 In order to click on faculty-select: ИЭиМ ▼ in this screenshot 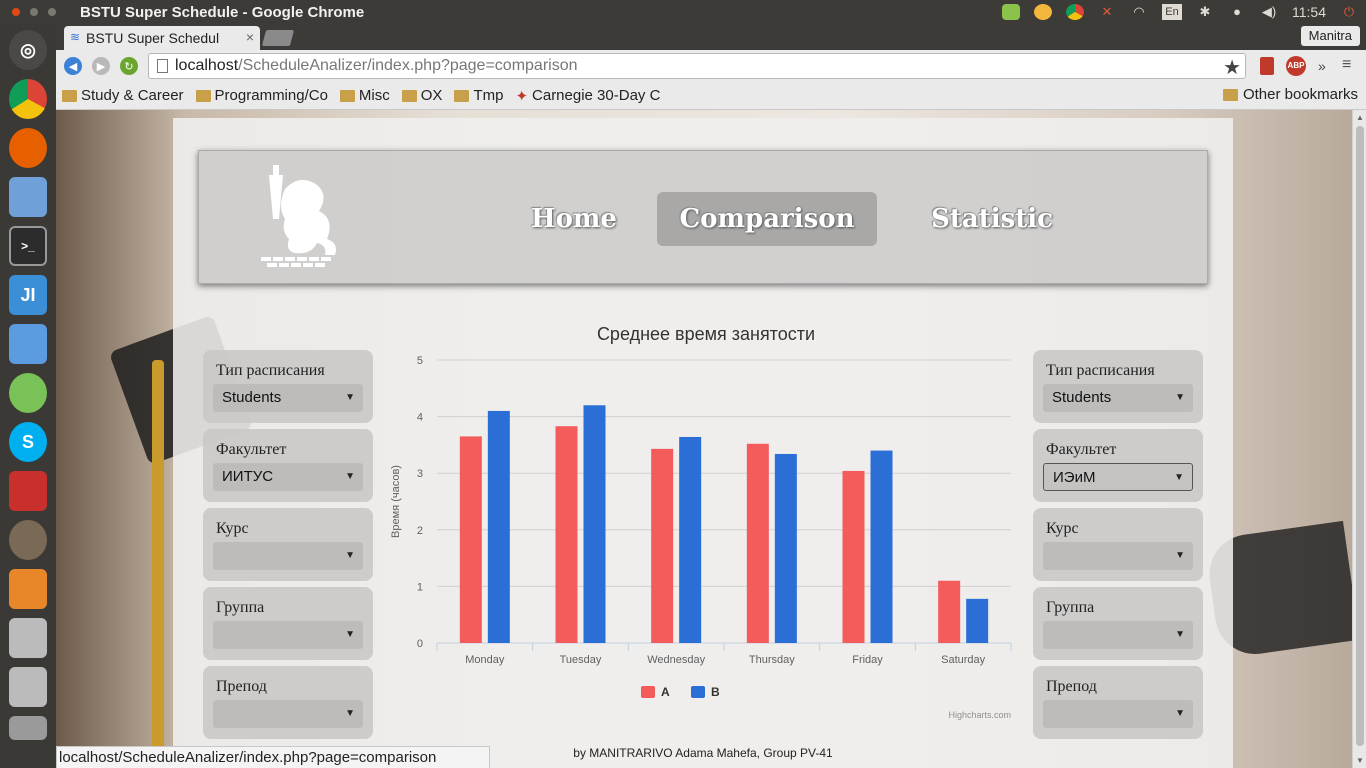, I will do `click(1118, 477)`.